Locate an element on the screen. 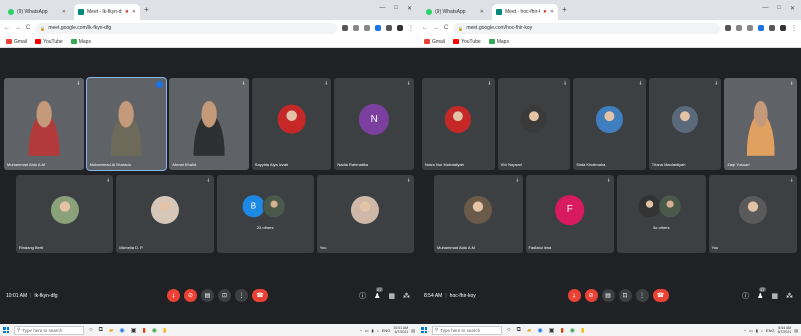  people-button: ♟ 37 is located at coordinates (761, 293).